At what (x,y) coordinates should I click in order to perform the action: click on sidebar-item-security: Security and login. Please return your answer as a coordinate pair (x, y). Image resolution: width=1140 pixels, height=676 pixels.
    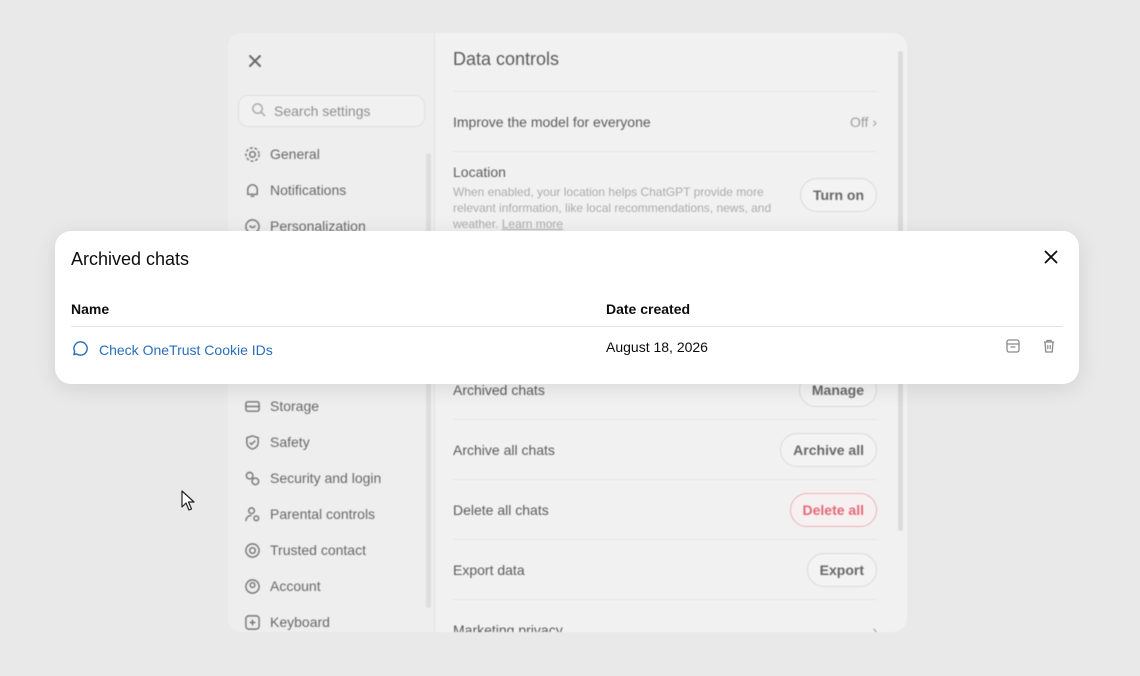
    Looking at the image, I should click on (334, 478).